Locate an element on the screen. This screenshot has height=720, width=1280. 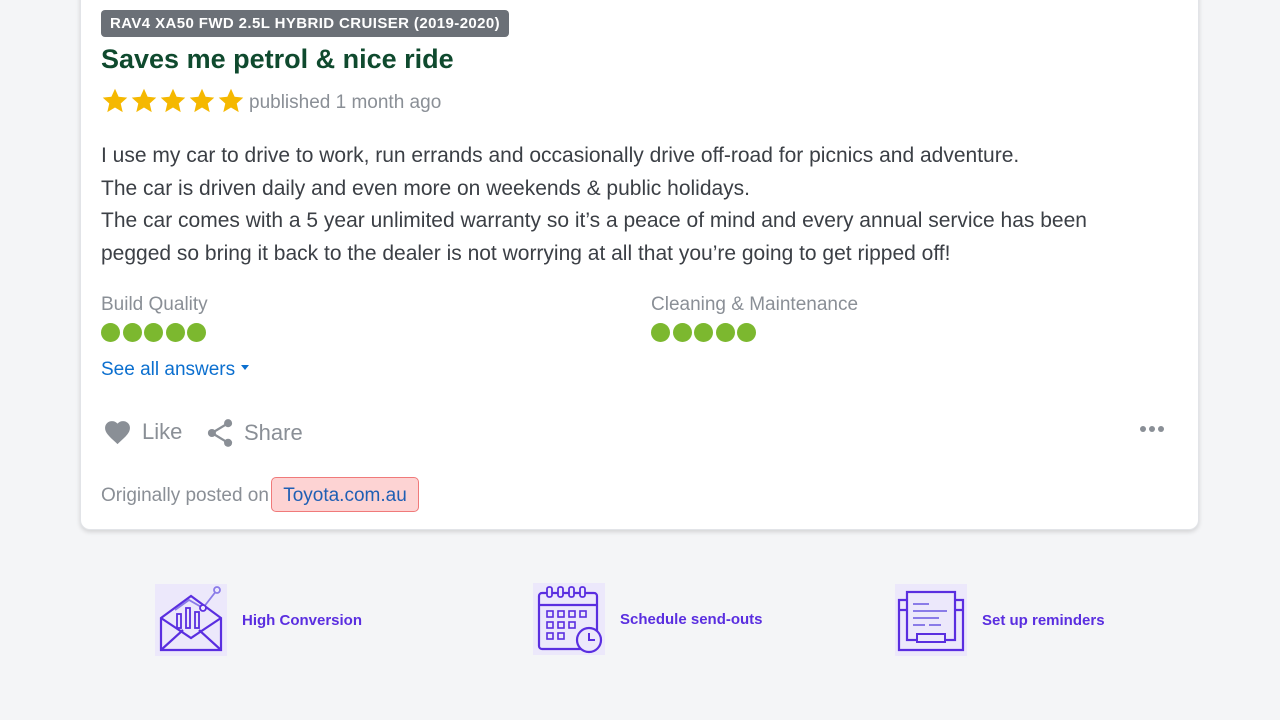
more-options-button is located at coordinates (1152, 429).